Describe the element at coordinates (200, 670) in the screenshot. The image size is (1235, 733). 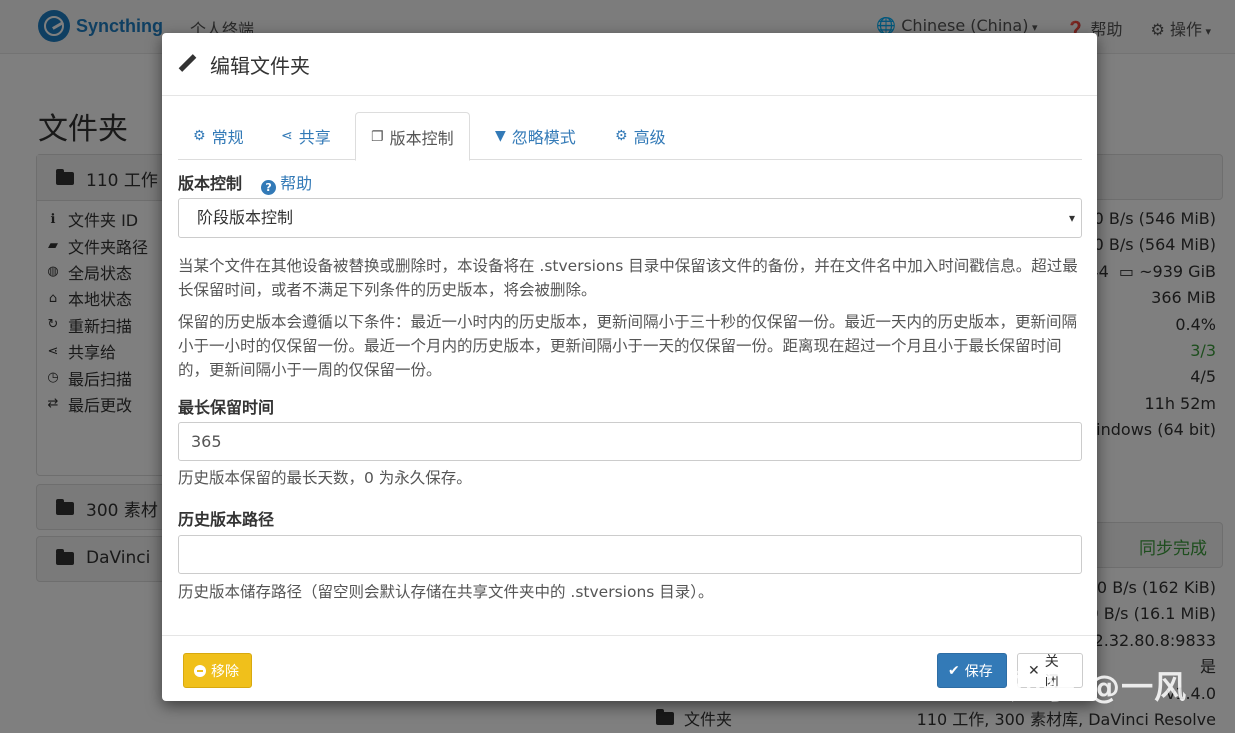
I see `minus-circle-icon` at that location.